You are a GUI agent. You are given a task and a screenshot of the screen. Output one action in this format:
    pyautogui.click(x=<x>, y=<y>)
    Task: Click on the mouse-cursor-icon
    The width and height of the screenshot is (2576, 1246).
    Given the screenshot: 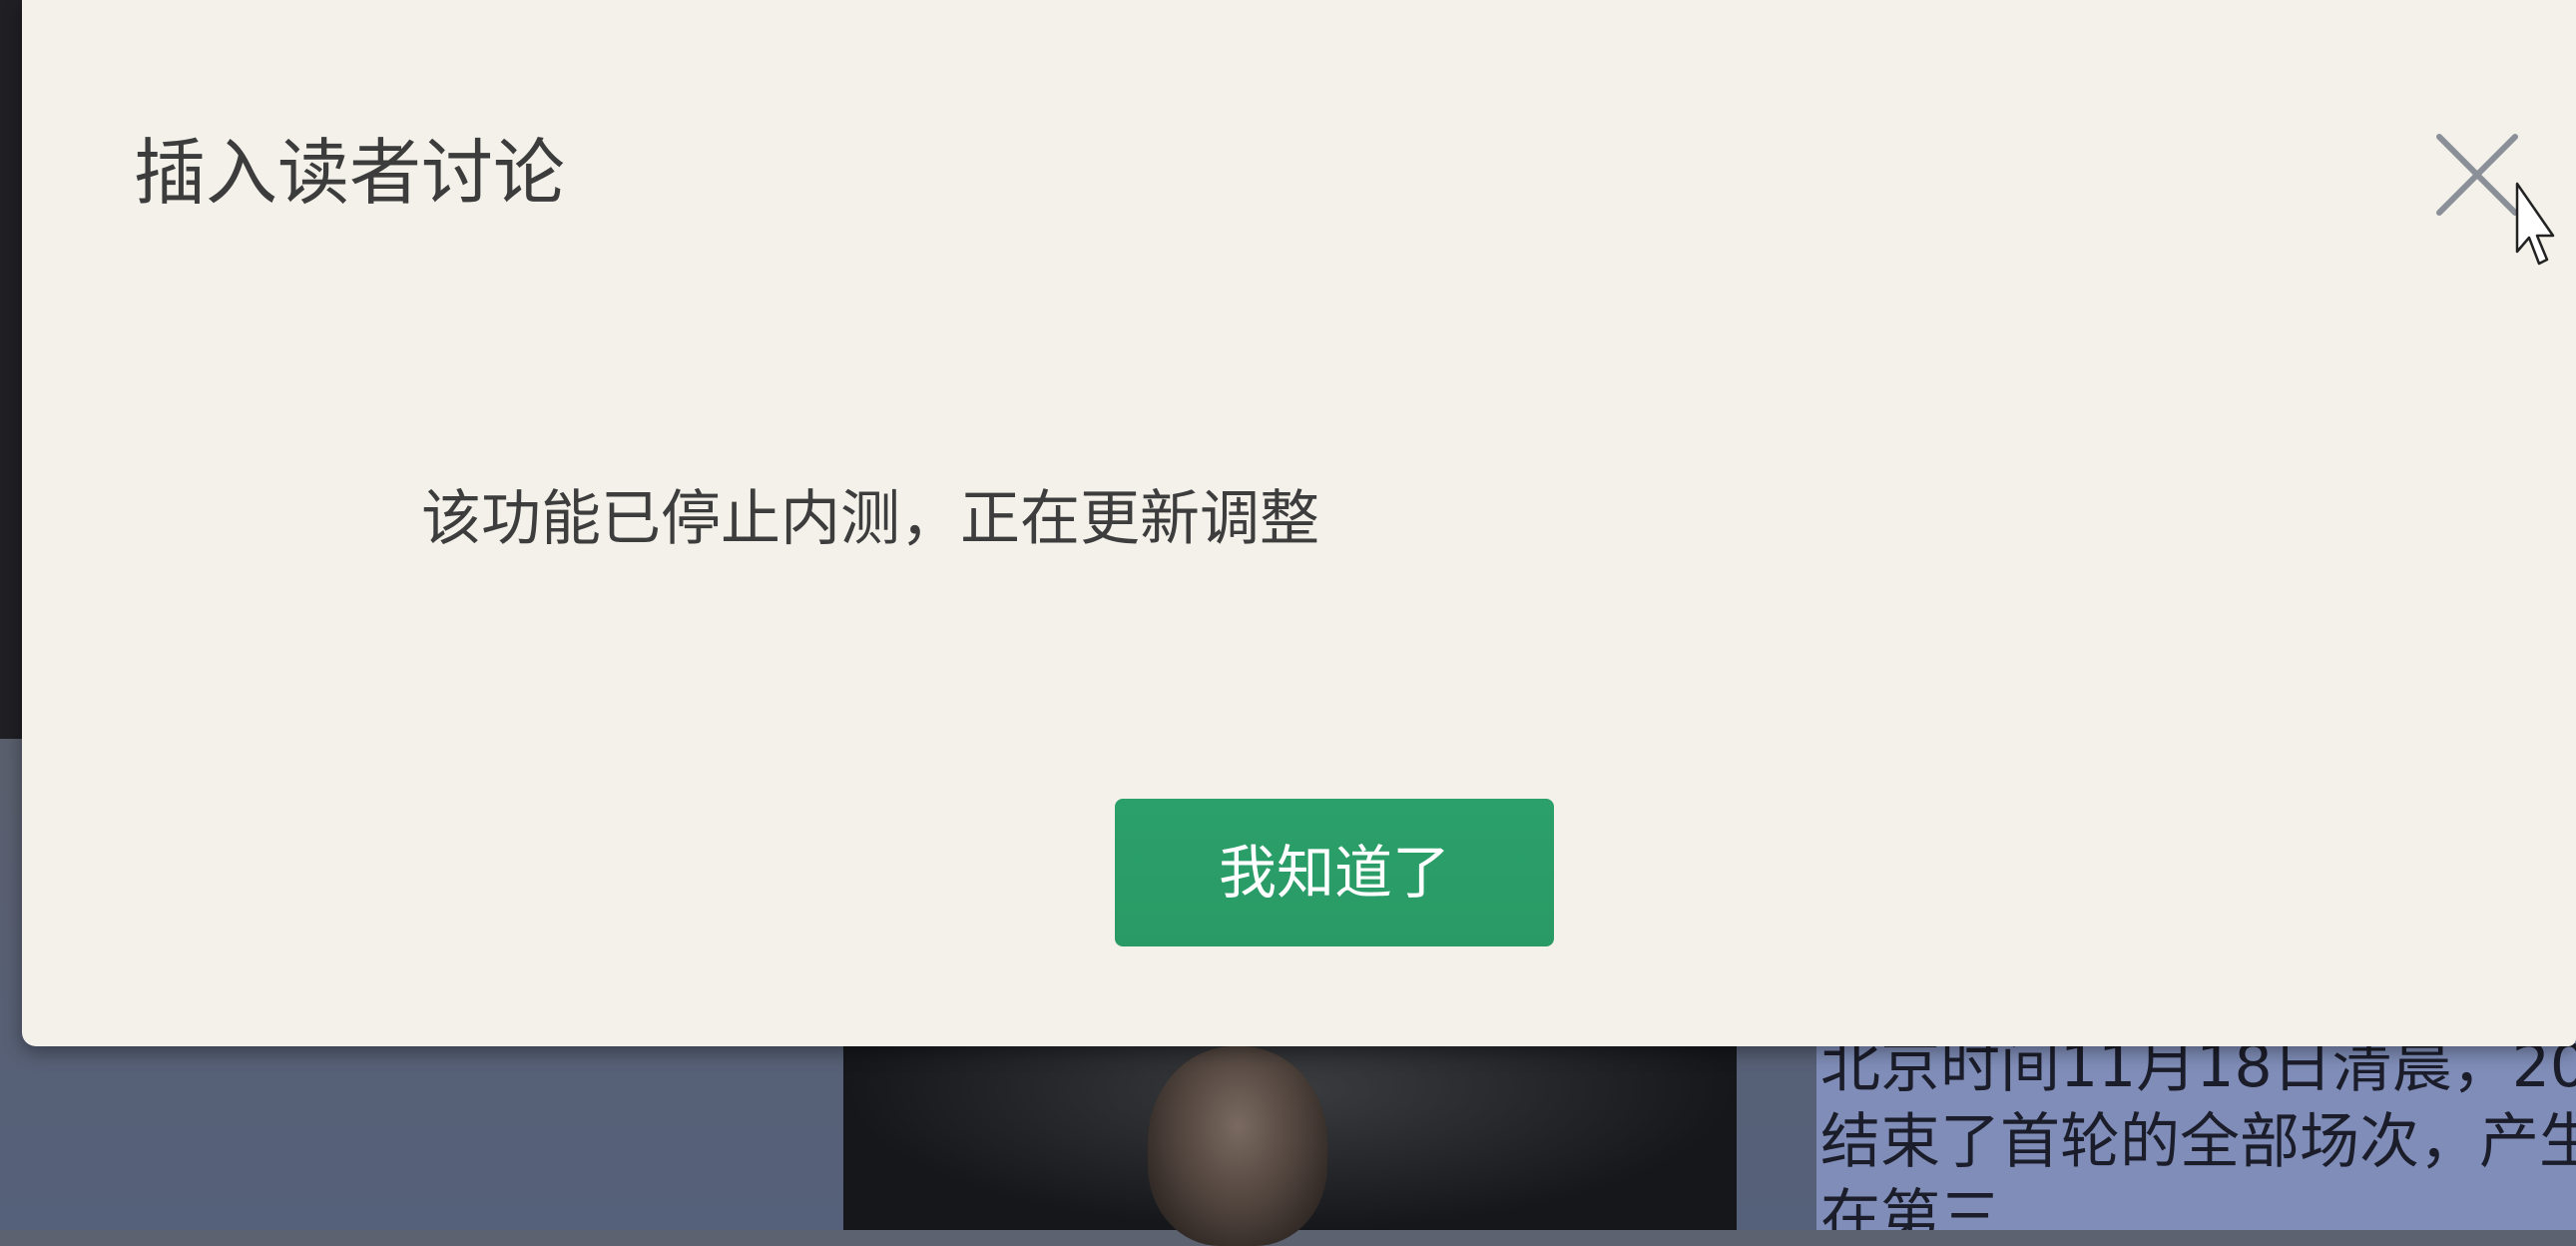 What is the action you would take?
    pyautogui.click(x=2535, y=224)
    